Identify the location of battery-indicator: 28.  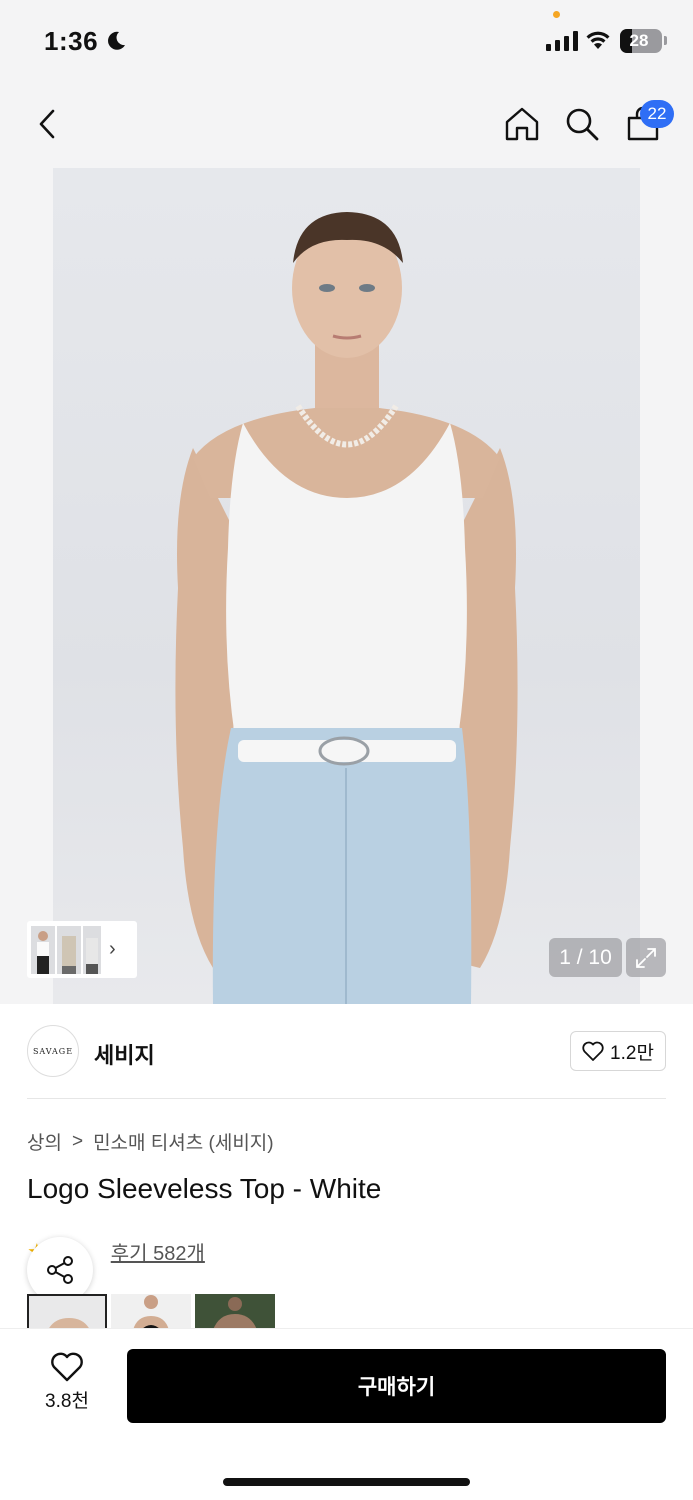
(641, 41).